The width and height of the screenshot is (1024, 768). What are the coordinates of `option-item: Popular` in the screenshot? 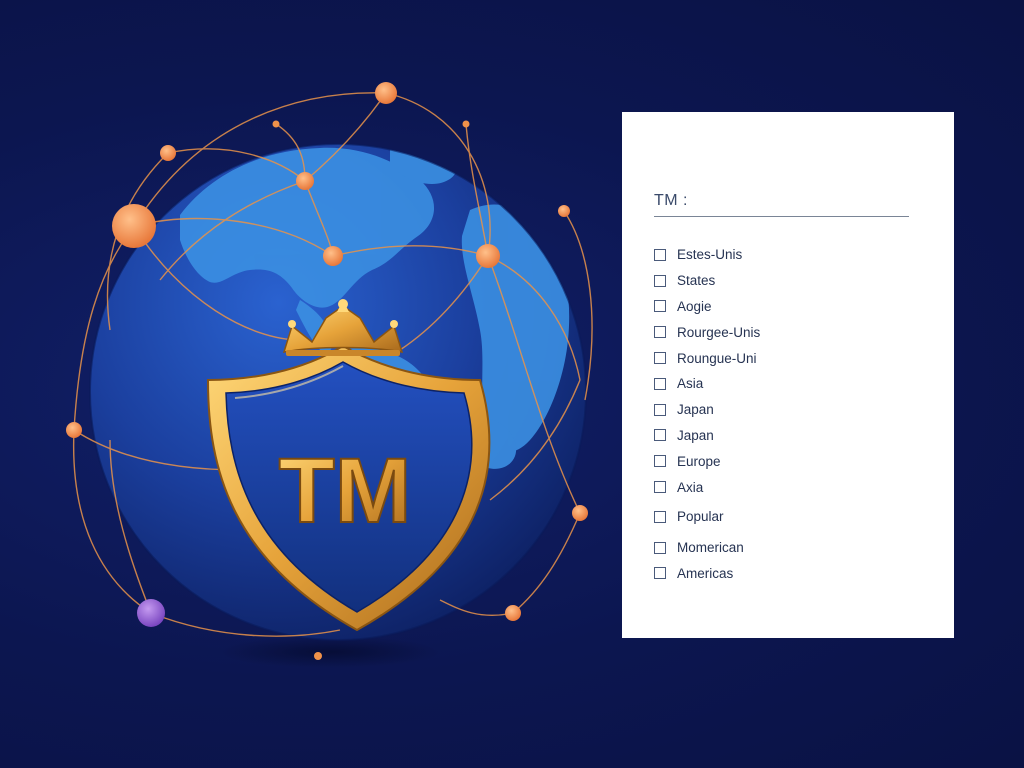 It's located at (707, 517).